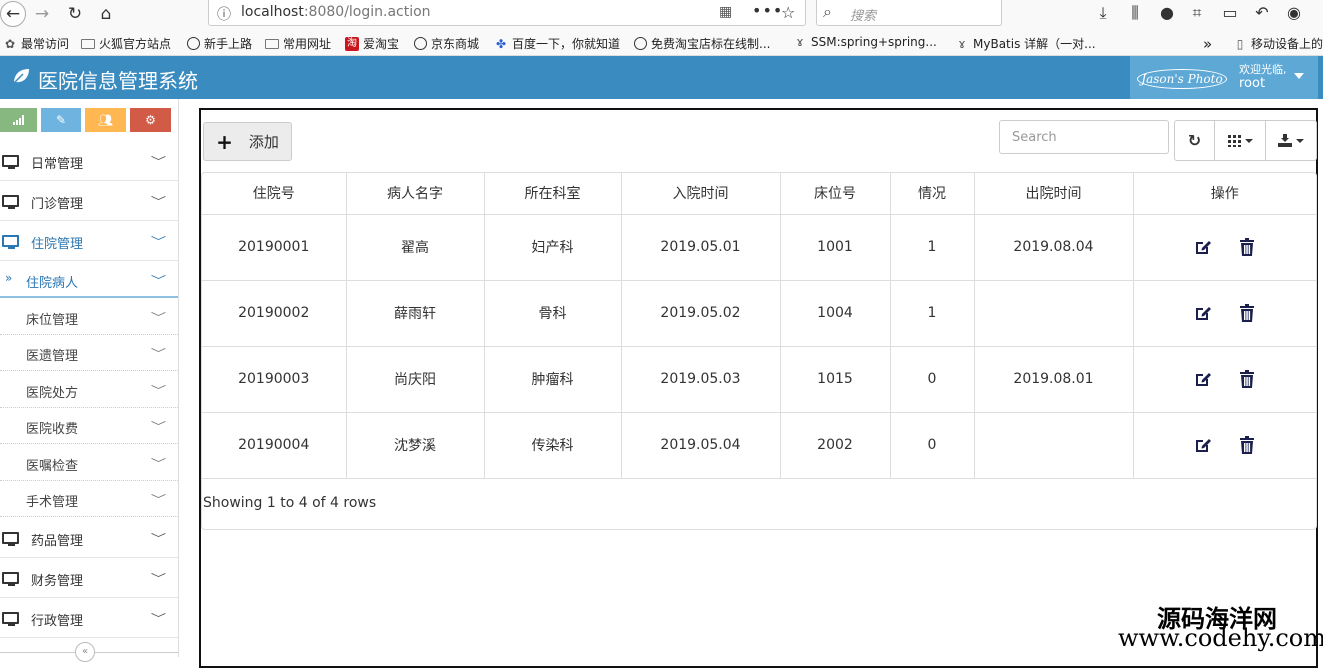 The height and width of the screenshot is (668, 1323). Describe the element at coordinates (89, 201) in the screenshot. I see `menu-outpatient: 门诊管理 ﹀` at that location.